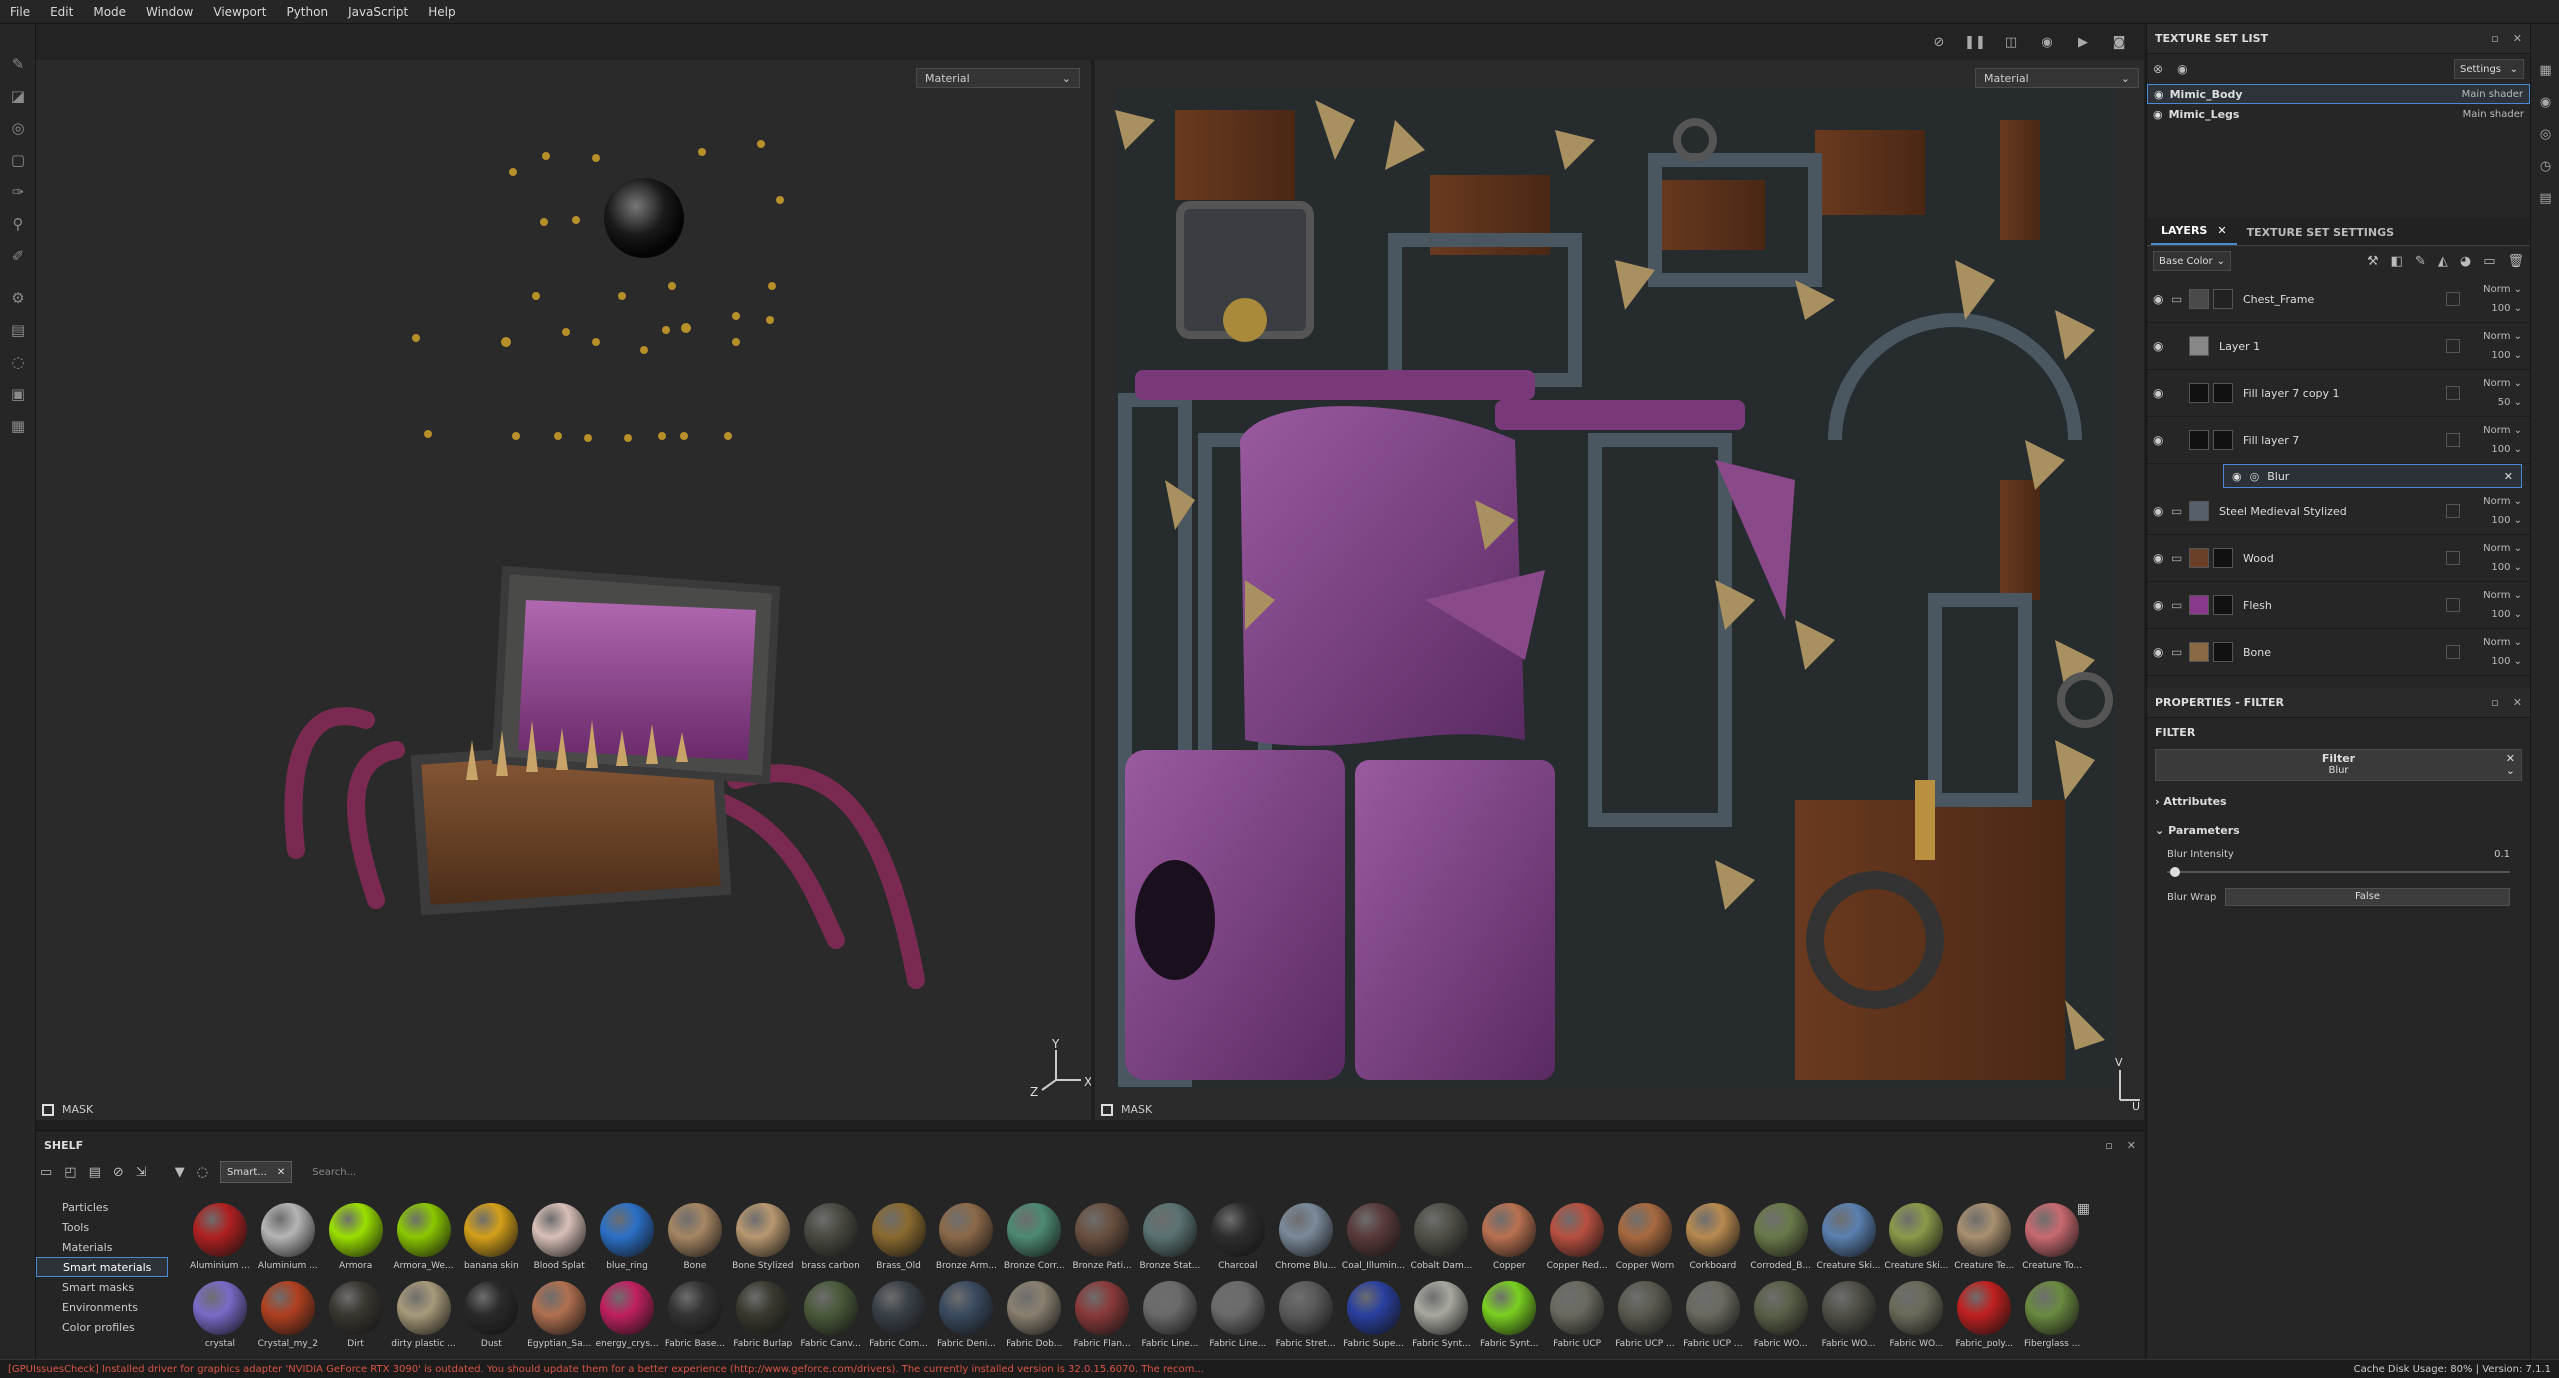 Image resolution: width=2559 pixels, height=1378 pixels. I want to click on settings-select: Settings ⌄, so click(2489, 69).